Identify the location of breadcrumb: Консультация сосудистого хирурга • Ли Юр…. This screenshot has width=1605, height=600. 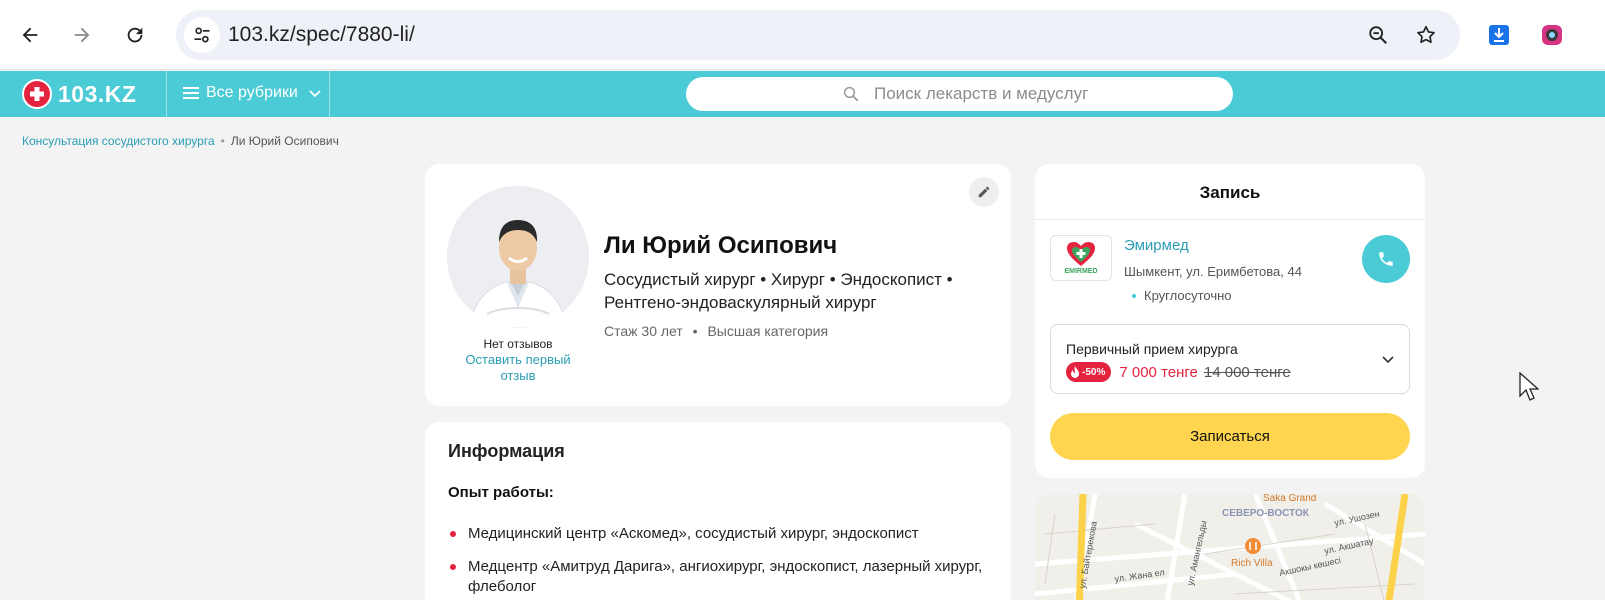
(180, 141).